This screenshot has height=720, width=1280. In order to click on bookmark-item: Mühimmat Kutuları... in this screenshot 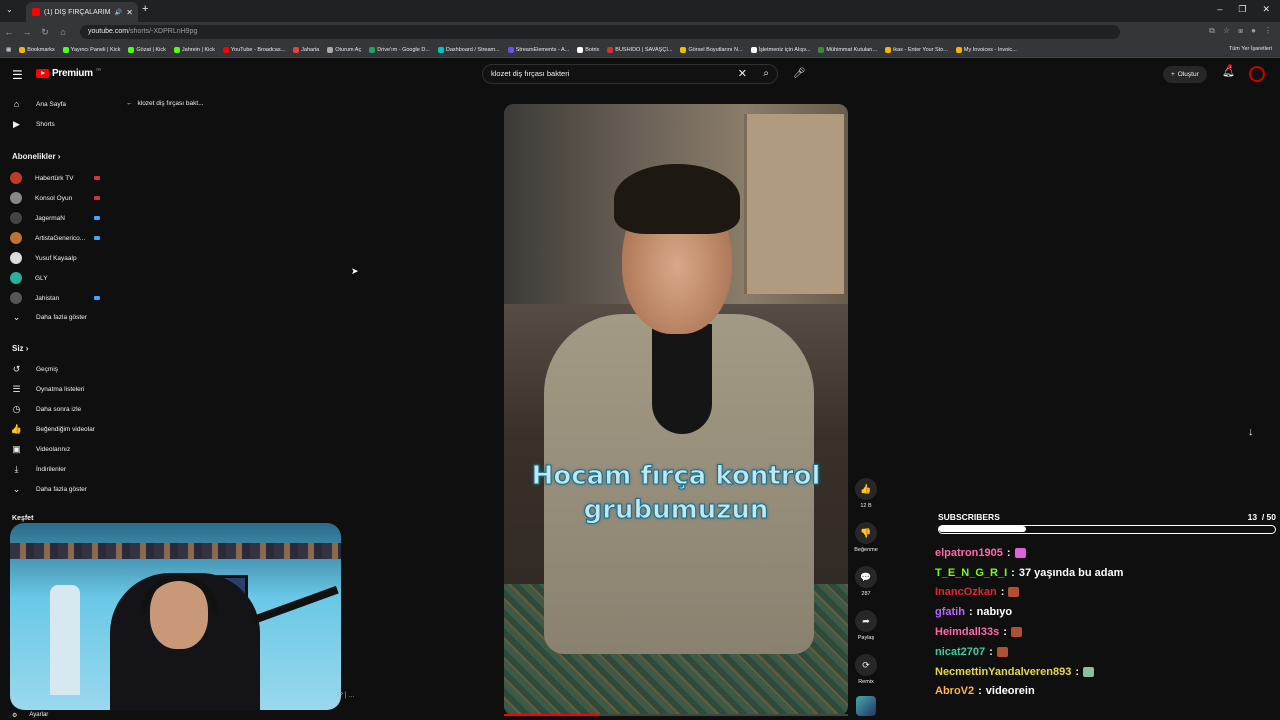, I will do `click(847, 49)`.